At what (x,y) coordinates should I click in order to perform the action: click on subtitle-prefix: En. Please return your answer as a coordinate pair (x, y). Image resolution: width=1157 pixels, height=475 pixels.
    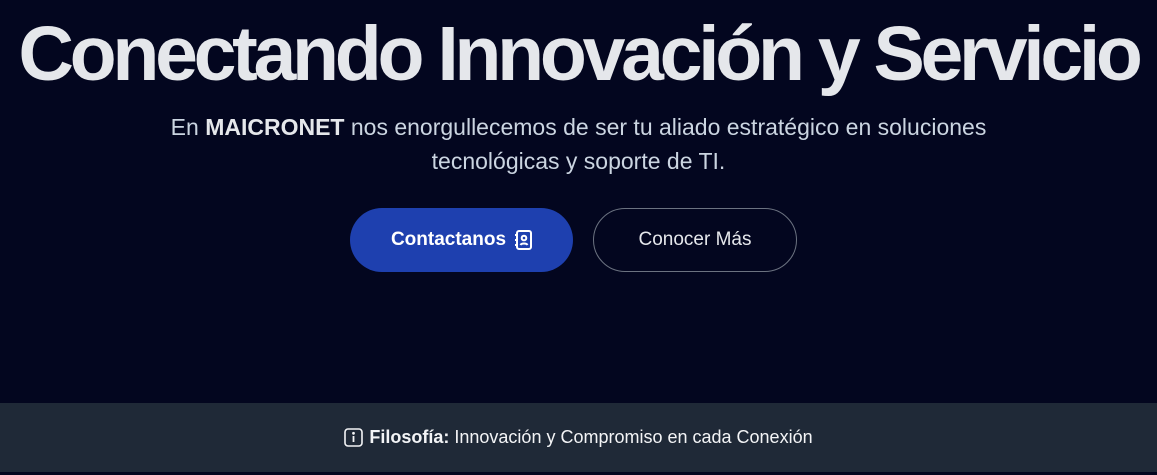
    Looking at the image, I should click on (184, 127).